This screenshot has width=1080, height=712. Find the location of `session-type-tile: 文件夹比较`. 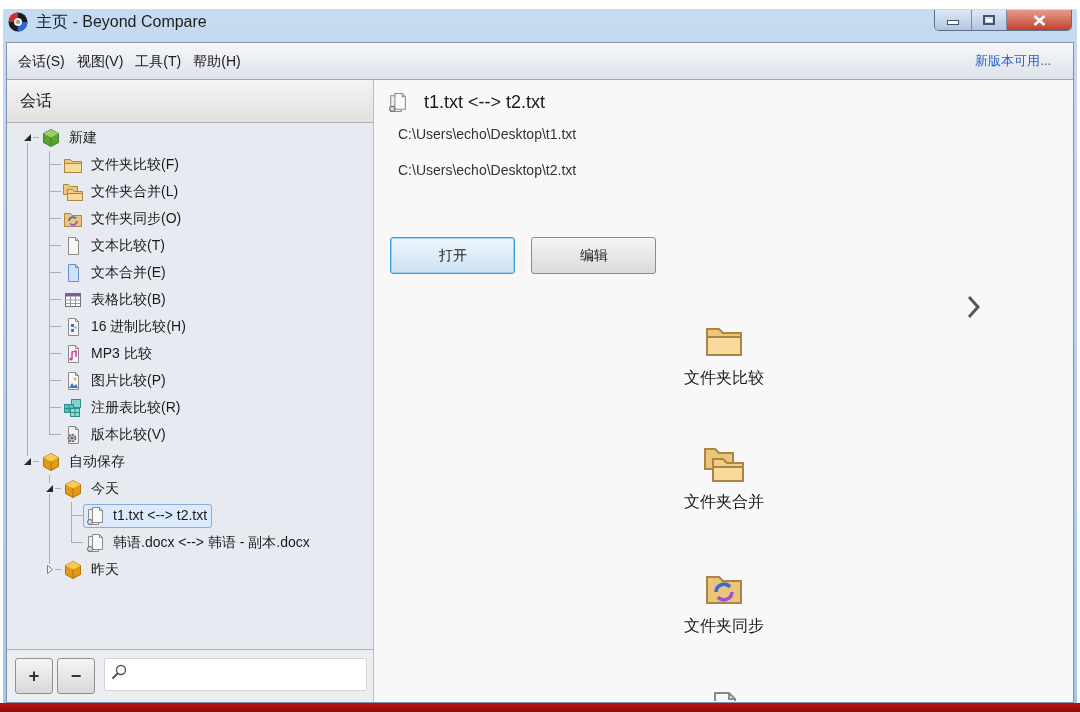

session-type-tile: 文件夹比较 is located at coordinates (723, 354).